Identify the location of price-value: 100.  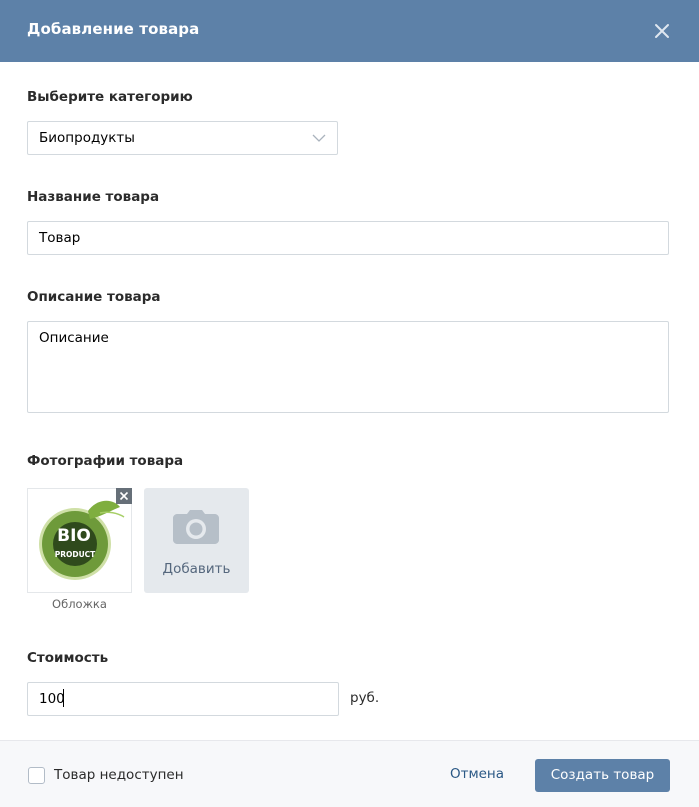
(52, 699).